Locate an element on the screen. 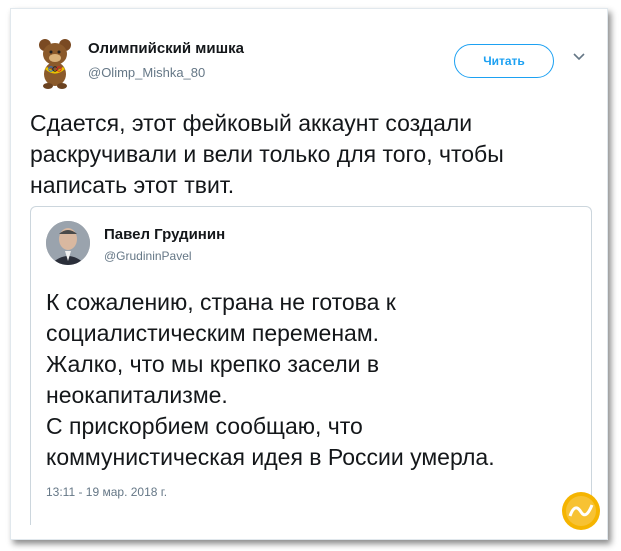 This screenshot has height=551, width=621. quoted-user-handle: @GrudininPavel is located at coordinates (148, 256).